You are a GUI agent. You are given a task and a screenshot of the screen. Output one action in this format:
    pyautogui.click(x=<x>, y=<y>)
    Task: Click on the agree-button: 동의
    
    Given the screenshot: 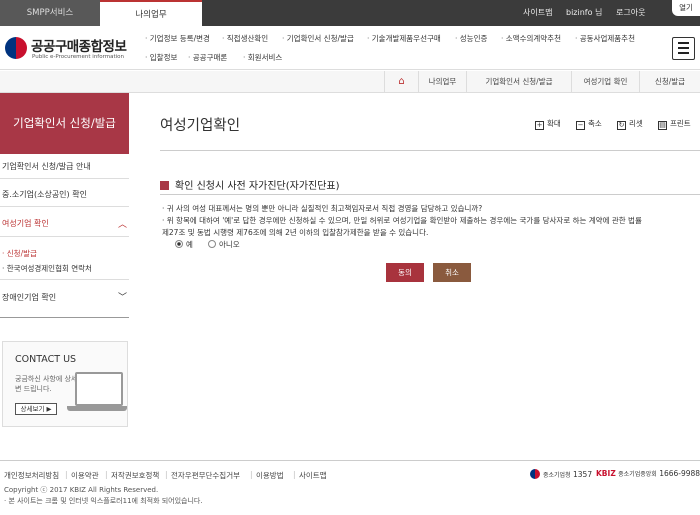 What is the action you would take?
    pyautogui.click(x=405, y=272)
    